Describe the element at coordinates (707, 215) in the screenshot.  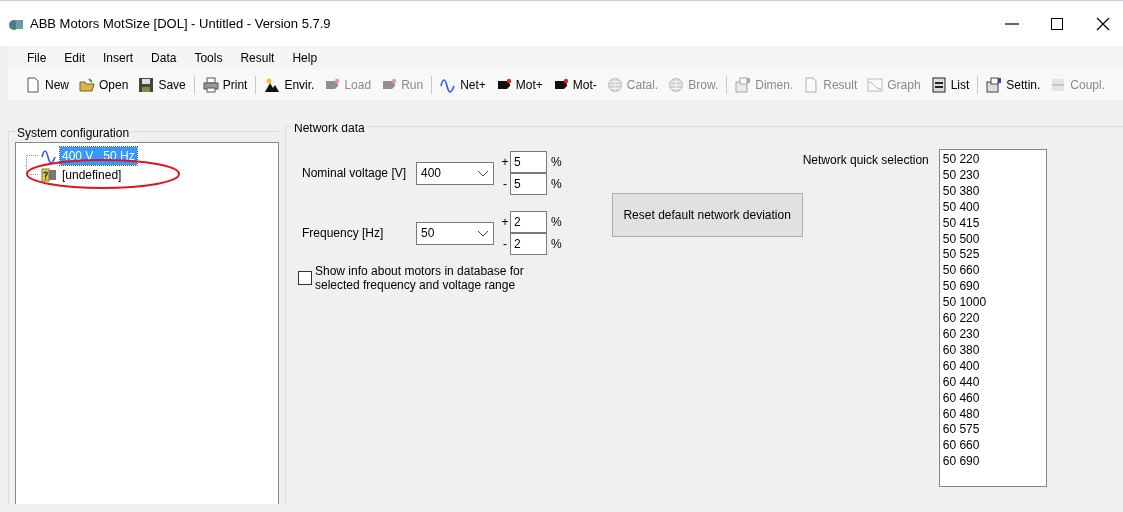
I see `reset-button: Reset default network deviation` at that location.